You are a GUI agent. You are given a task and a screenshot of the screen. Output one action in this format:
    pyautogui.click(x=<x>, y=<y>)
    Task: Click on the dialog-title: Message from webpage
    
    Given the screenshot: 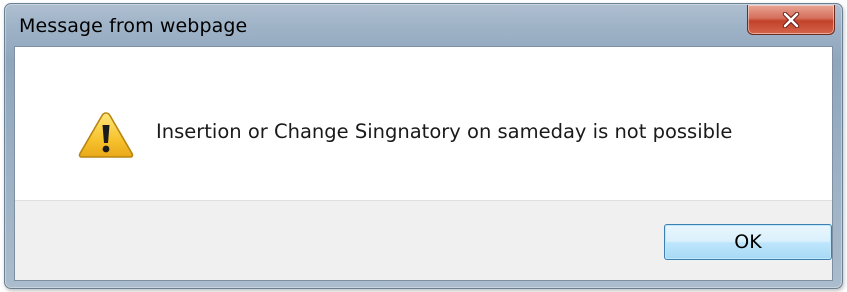 What is the action you would take?
    pyautogui.click(x=133, y=26)
    